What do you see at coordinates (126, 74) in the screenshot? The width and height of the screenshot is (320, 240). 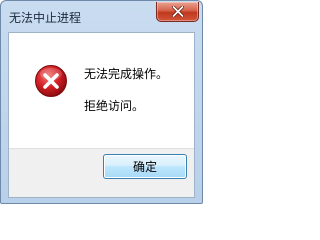 I see `error-message: 无法完成操作。` at bounding box center [126, 74].